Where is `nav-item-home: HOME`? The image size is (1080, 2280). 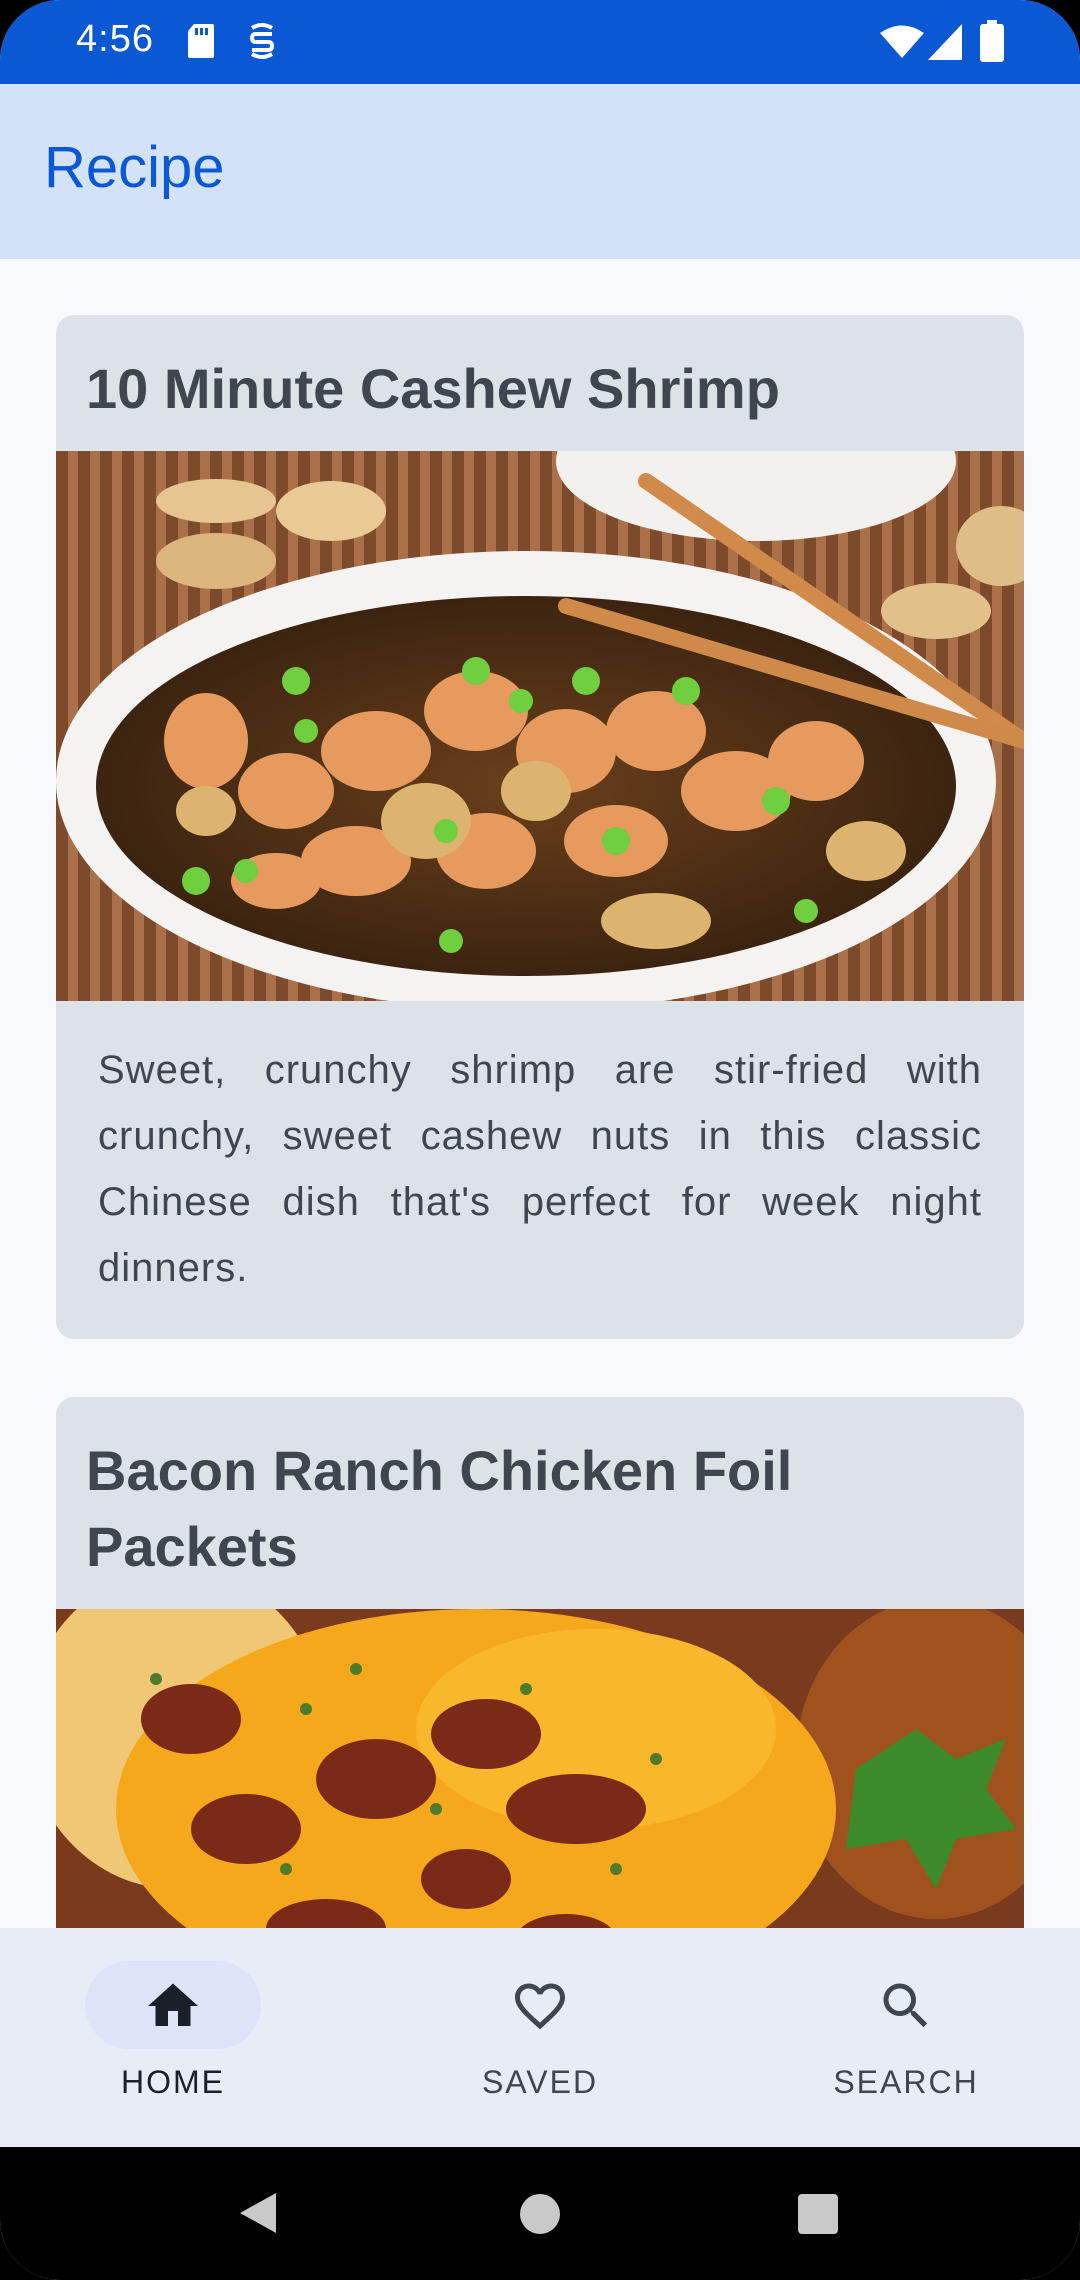
nav-item-home: HOME is located at coordinates (180, 2037).